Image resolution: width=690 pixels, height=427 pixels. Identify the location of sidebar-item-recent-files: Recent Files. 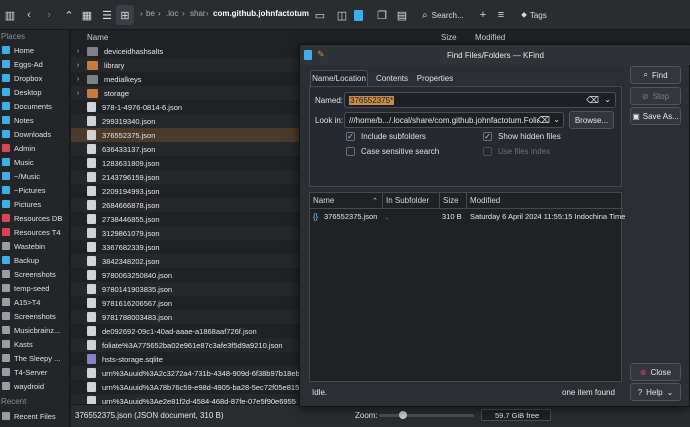
(35, 416).